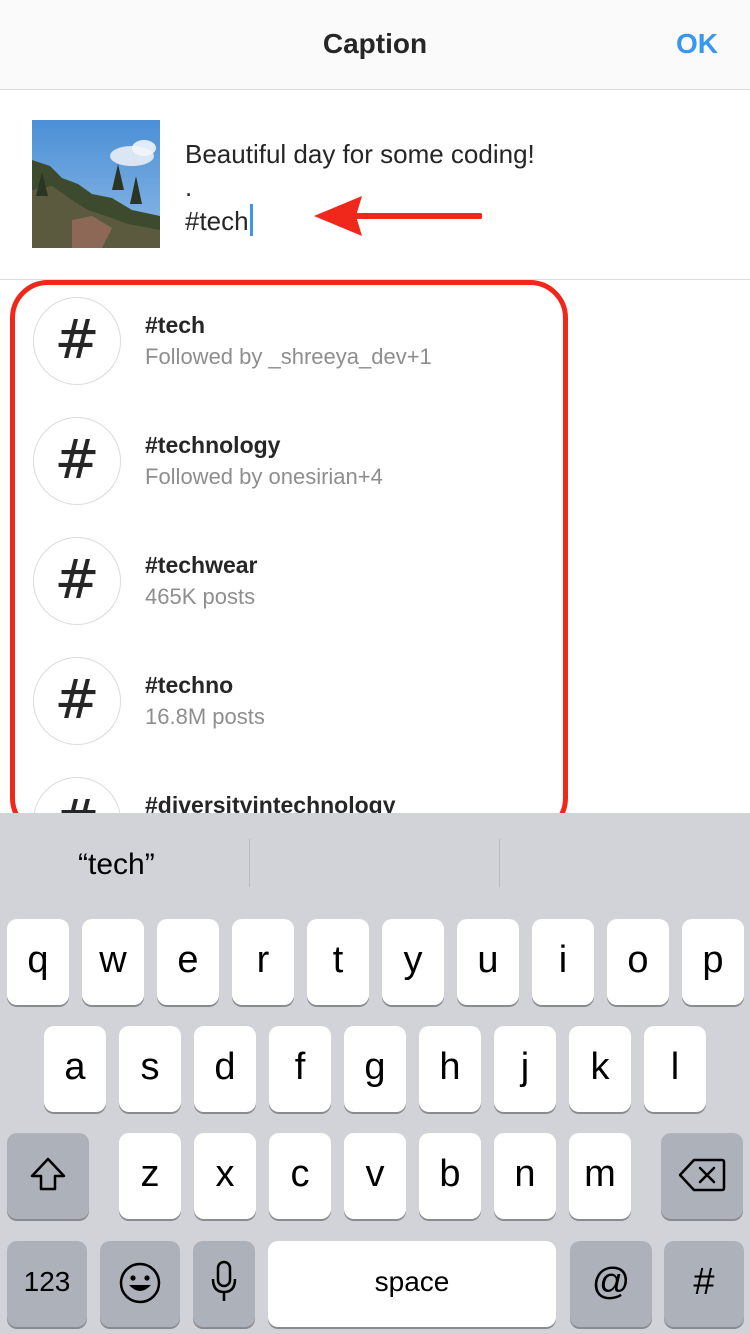 The height and width of the screenshot is (1334, 750). I want to click on hashtag-name: #techno, so click(189, 685).